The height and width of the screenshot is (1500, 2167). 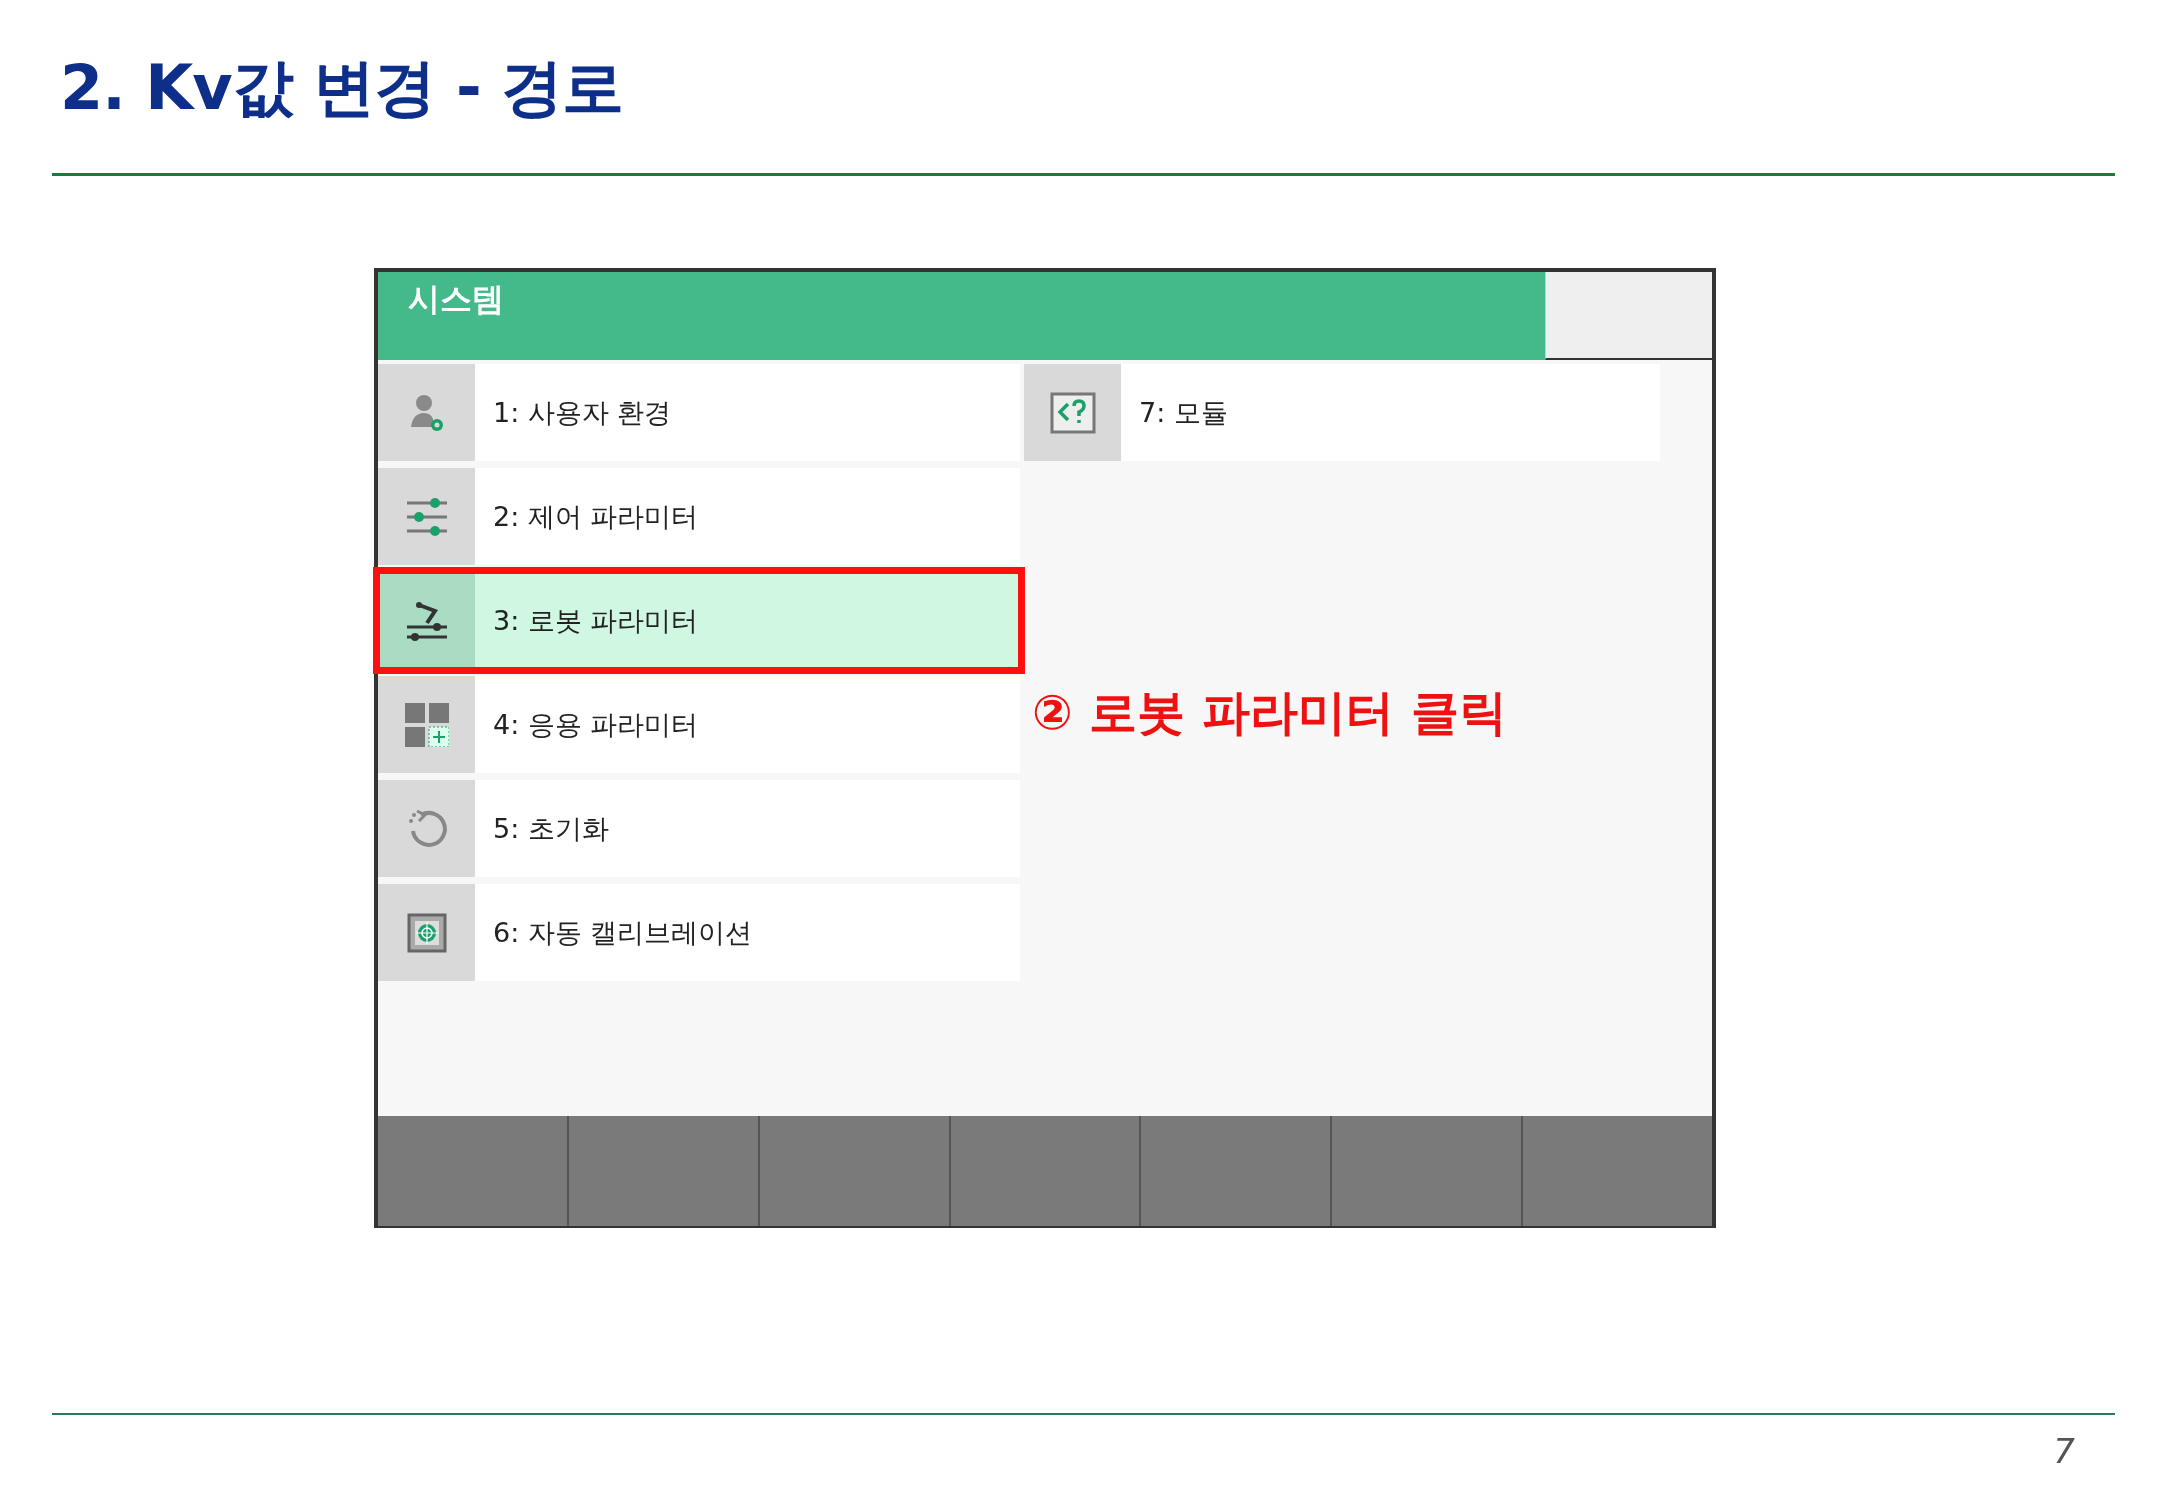 I want to click on annotation-text: ② 로봇 파라미터 클릭, so click(x=1269, y=712).